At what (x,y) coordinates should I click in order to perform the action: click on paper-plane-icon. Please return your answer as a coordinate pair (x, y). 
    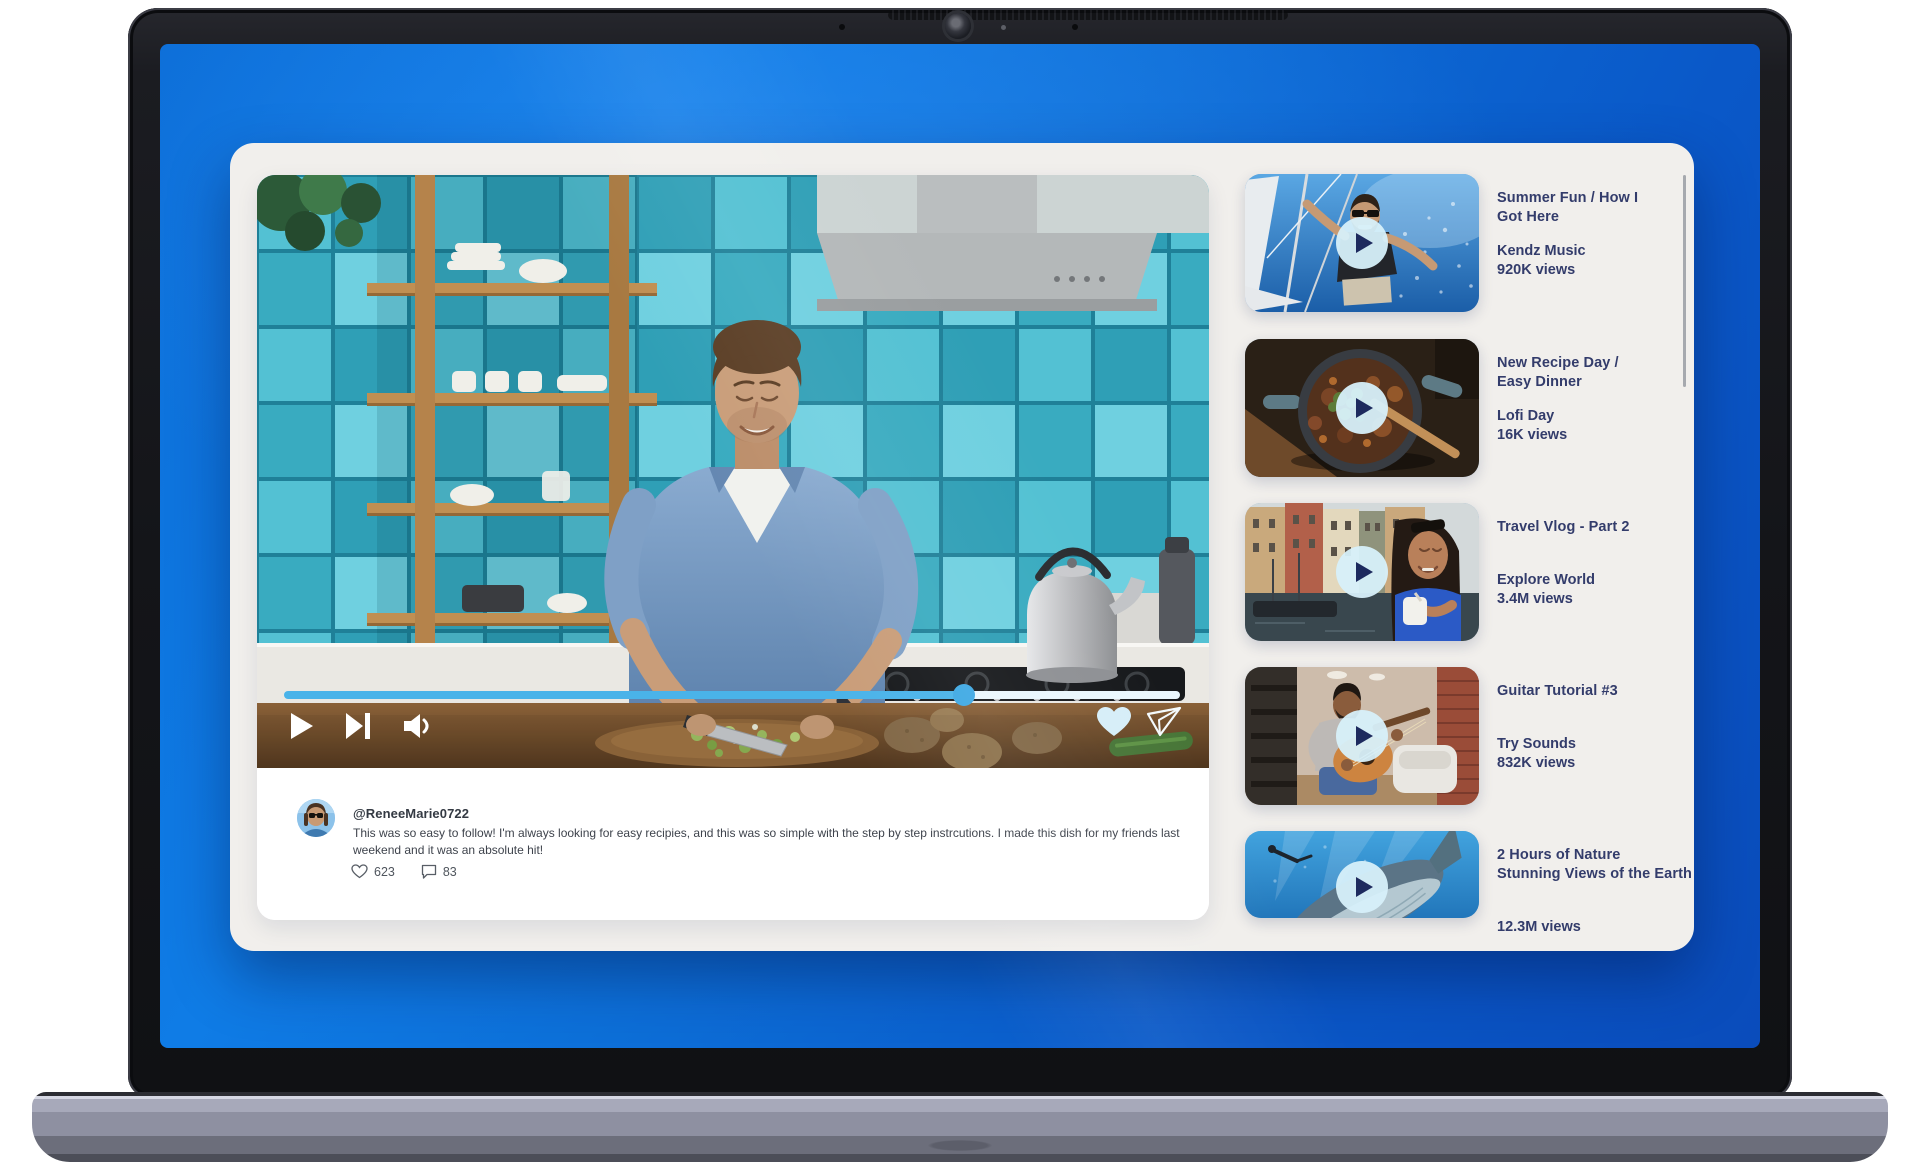
    Looking at the image, I should click on (1164, 721).